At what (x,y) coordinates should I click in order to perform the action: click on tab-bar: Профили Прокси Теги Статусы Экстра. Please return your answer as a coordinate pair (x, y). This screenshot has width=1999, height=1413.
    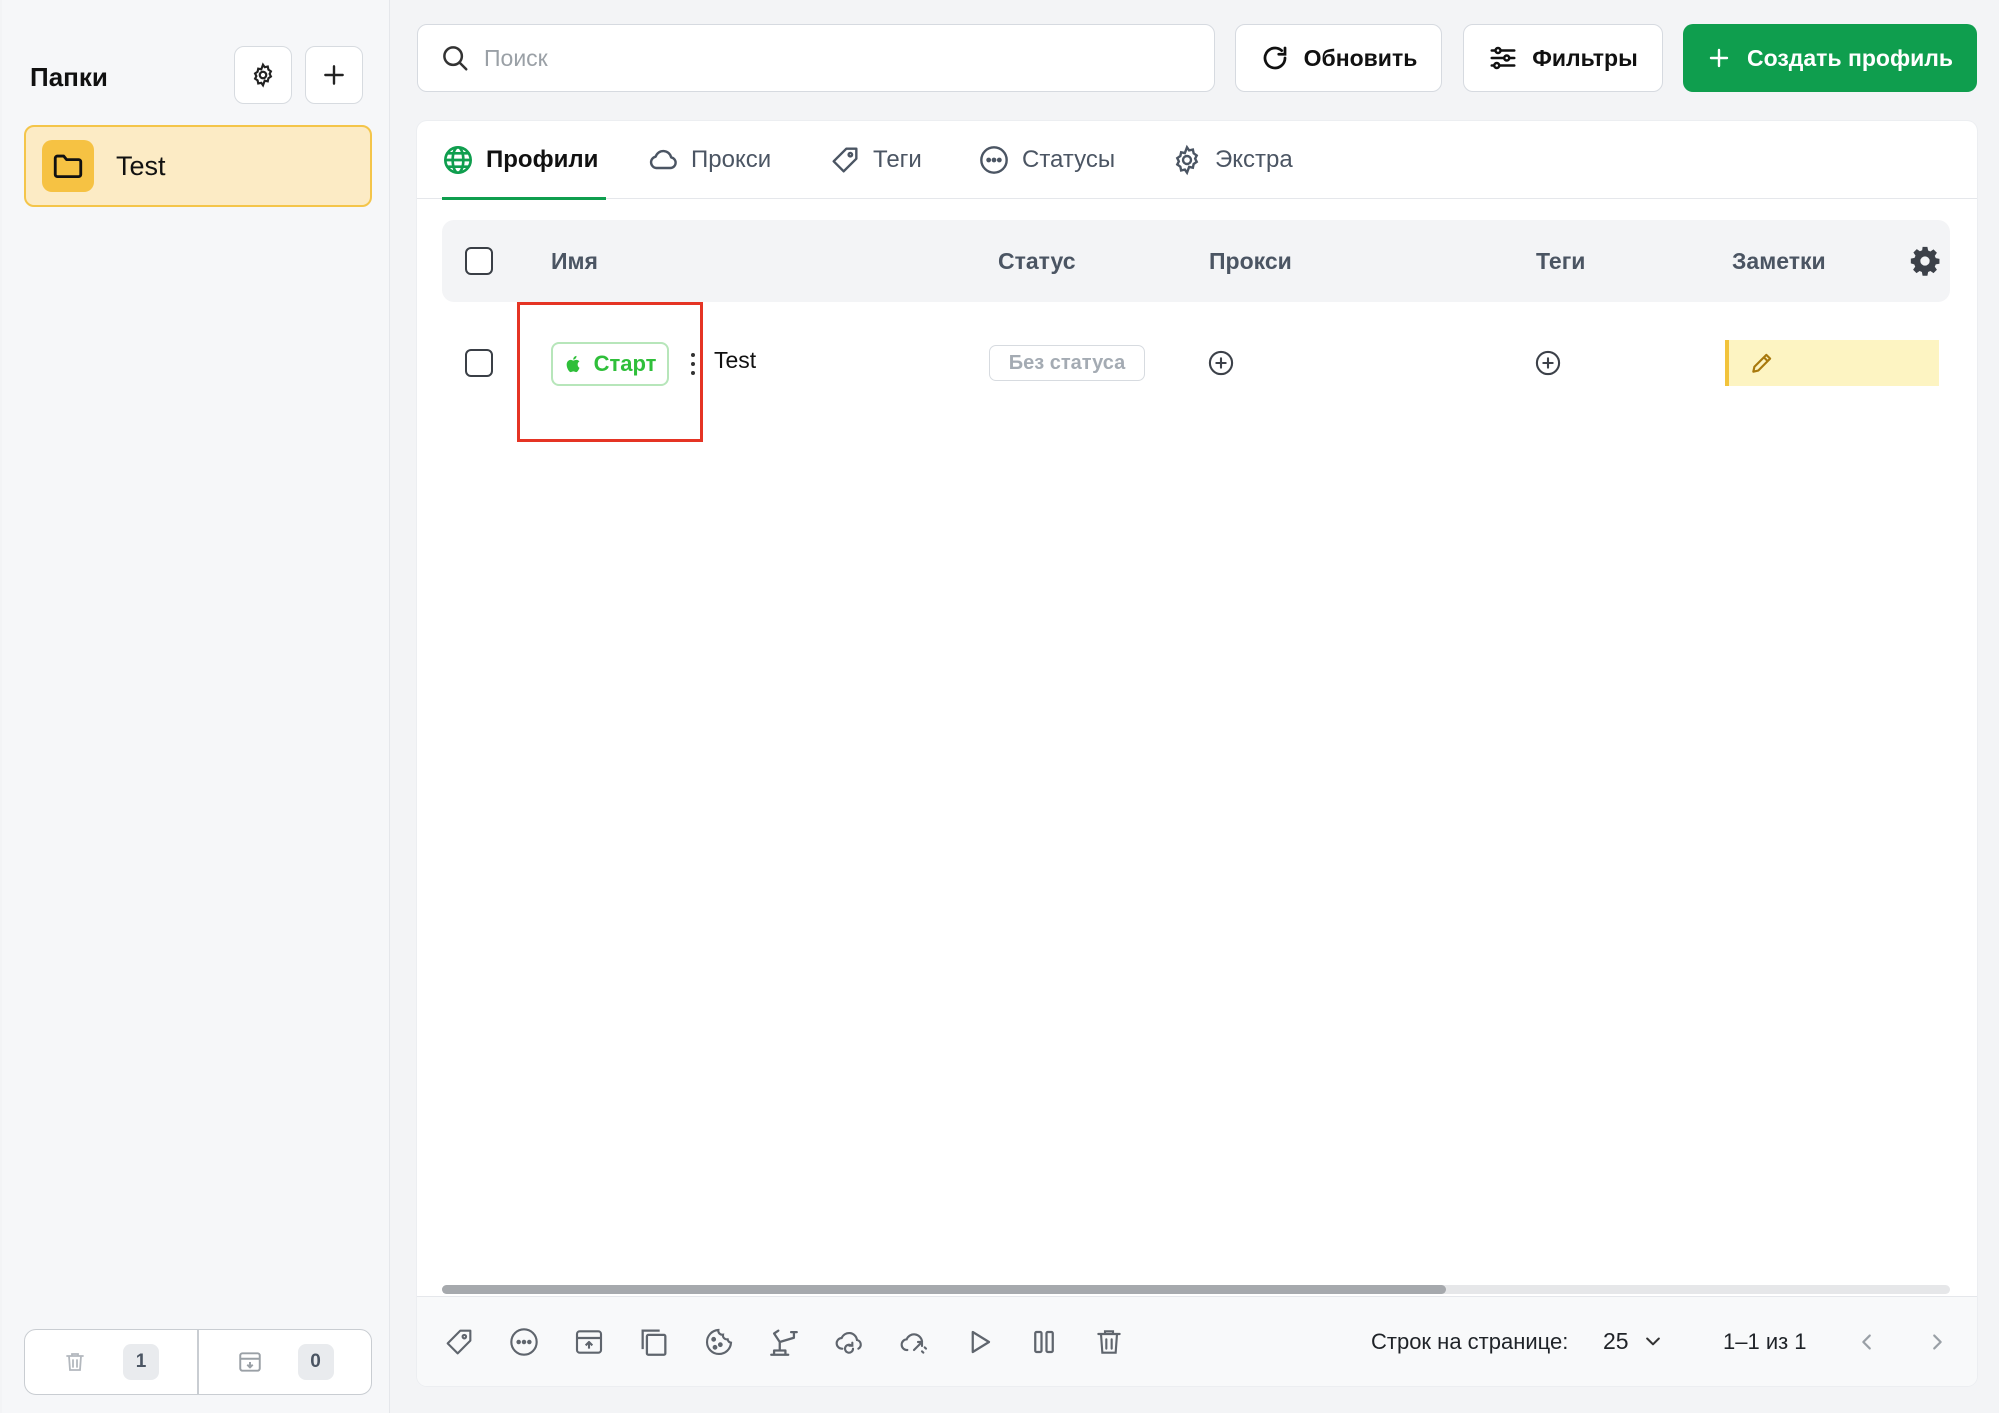
    Looking at the image, I should click on (1197, 160).